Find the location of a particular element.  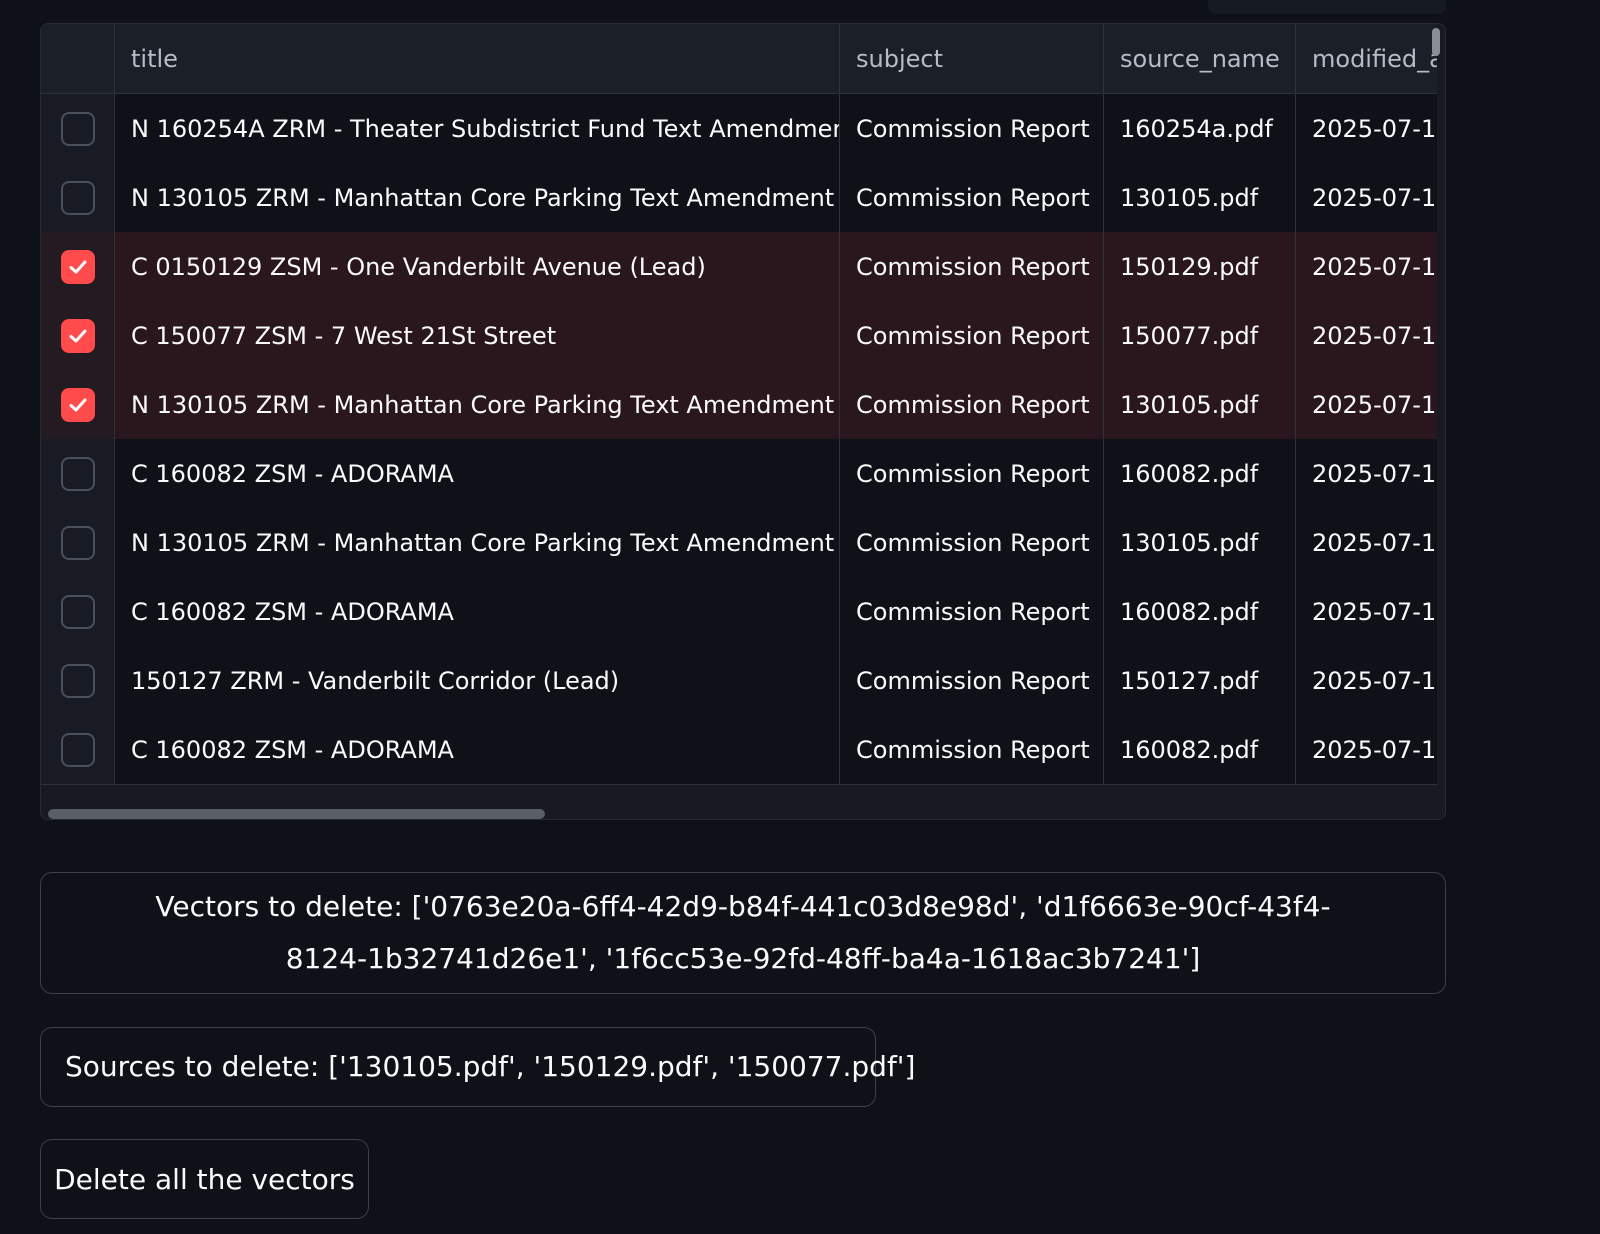

column-header-source-name: source_name is located at coordinates (1200, 58).